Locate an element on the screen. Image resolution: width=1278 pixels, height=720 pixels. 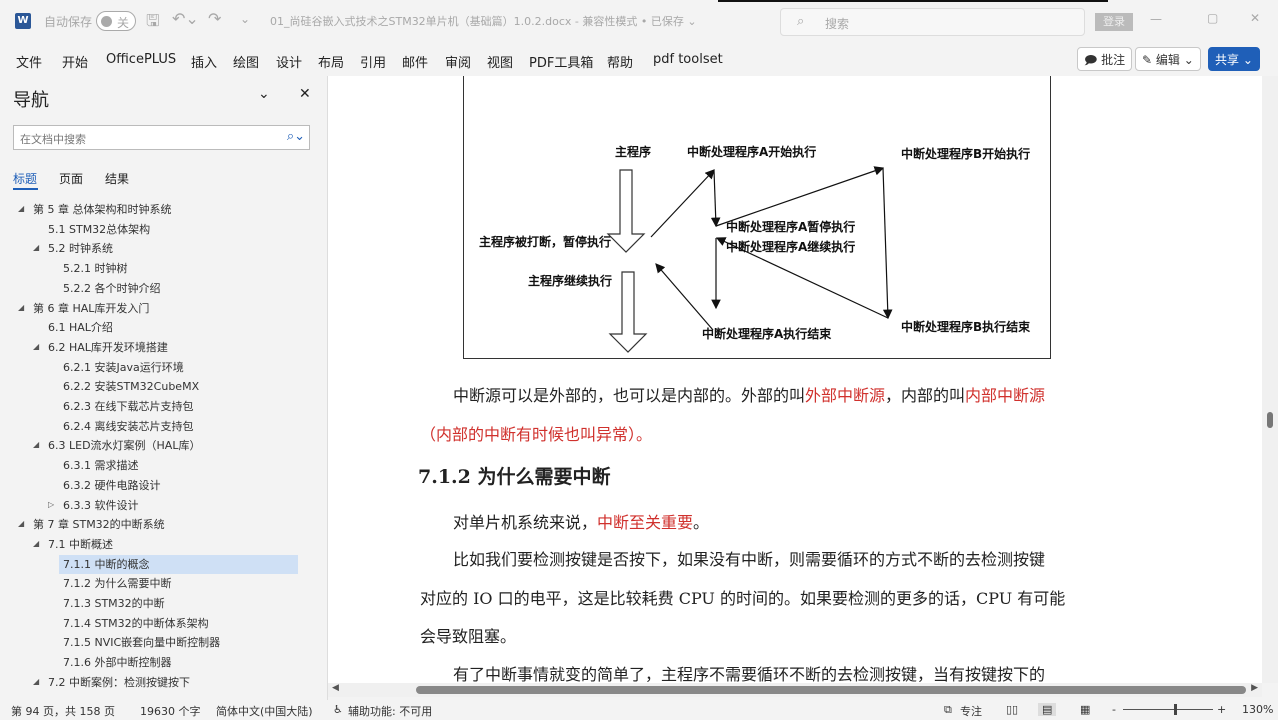
nav-heading-item: 6.2 HAL库开发环境搭建 is located at coordinates (108, 347).